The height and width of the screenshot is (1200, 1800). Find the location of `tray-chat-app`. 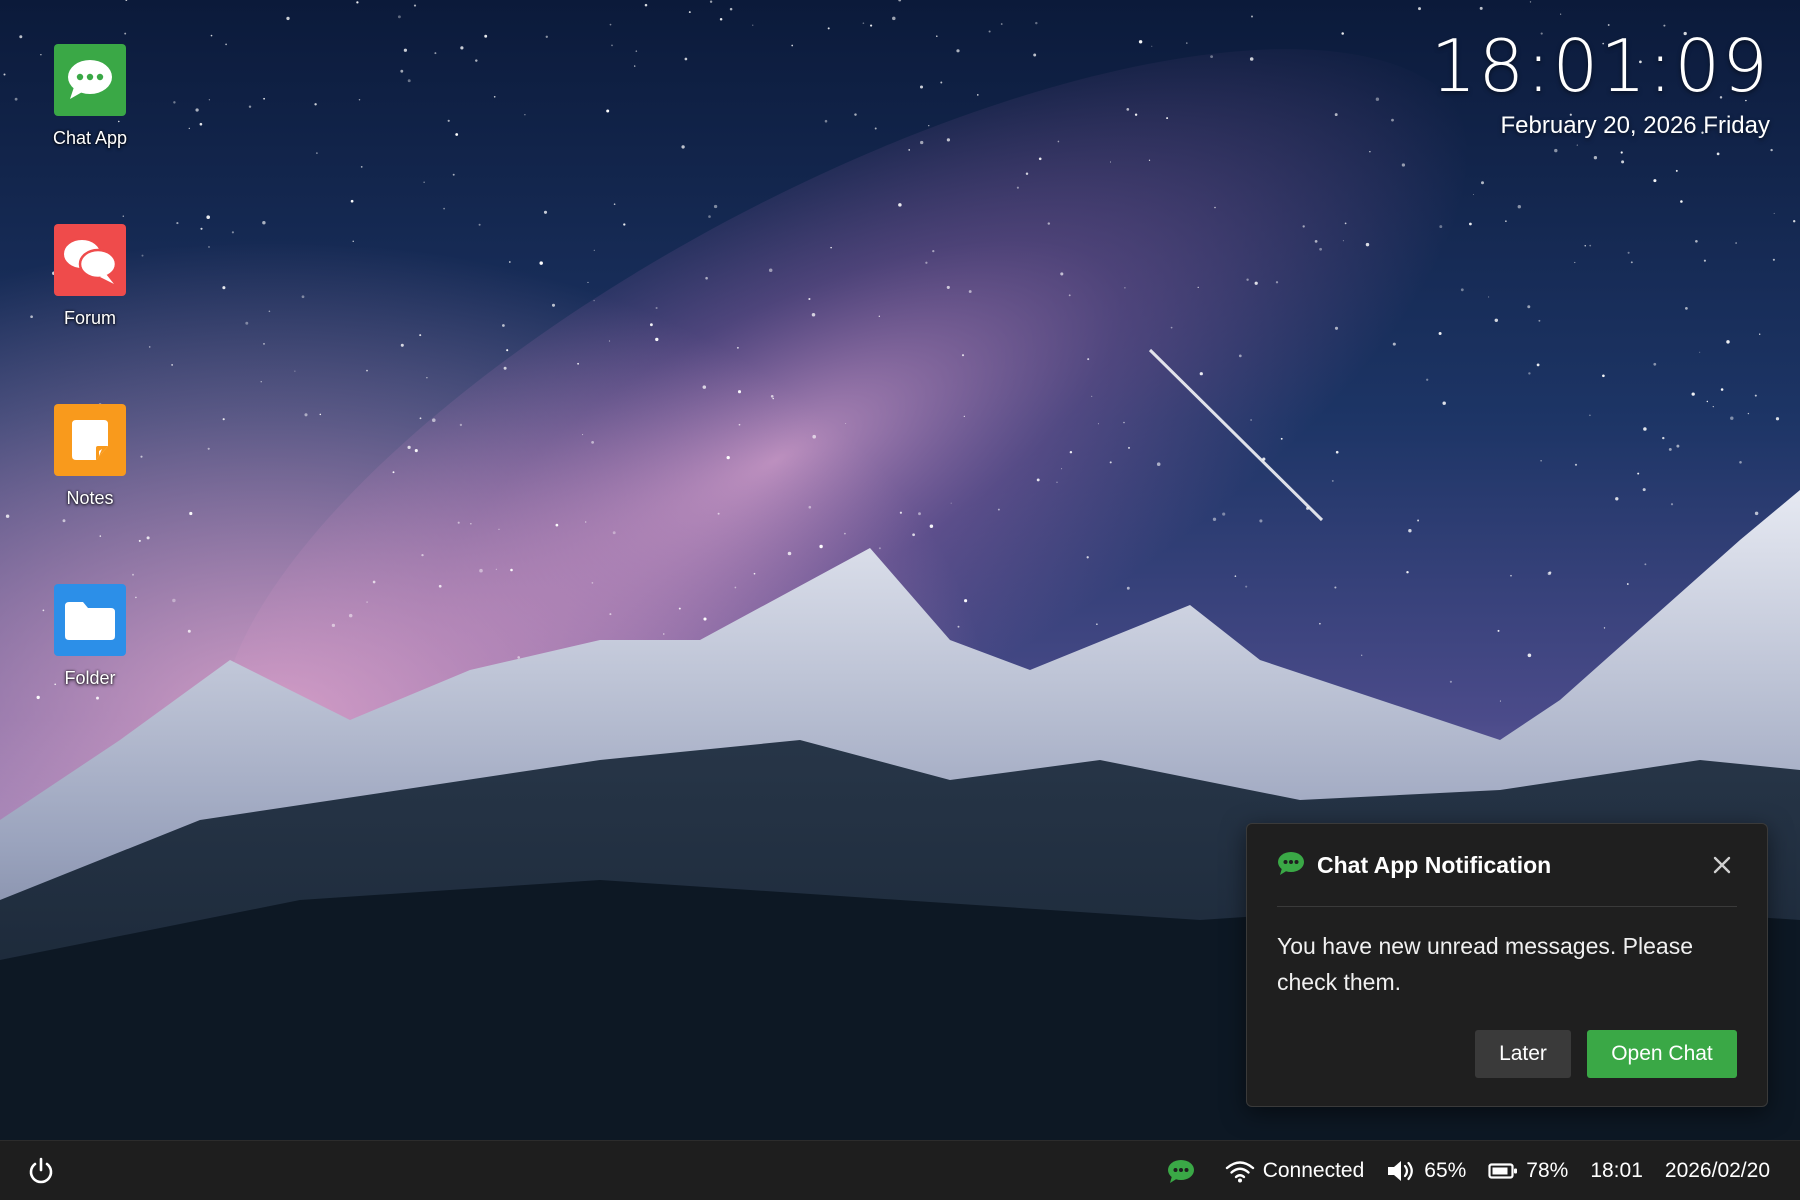

tray-chat-app is located at coordinates (1185, 1171).